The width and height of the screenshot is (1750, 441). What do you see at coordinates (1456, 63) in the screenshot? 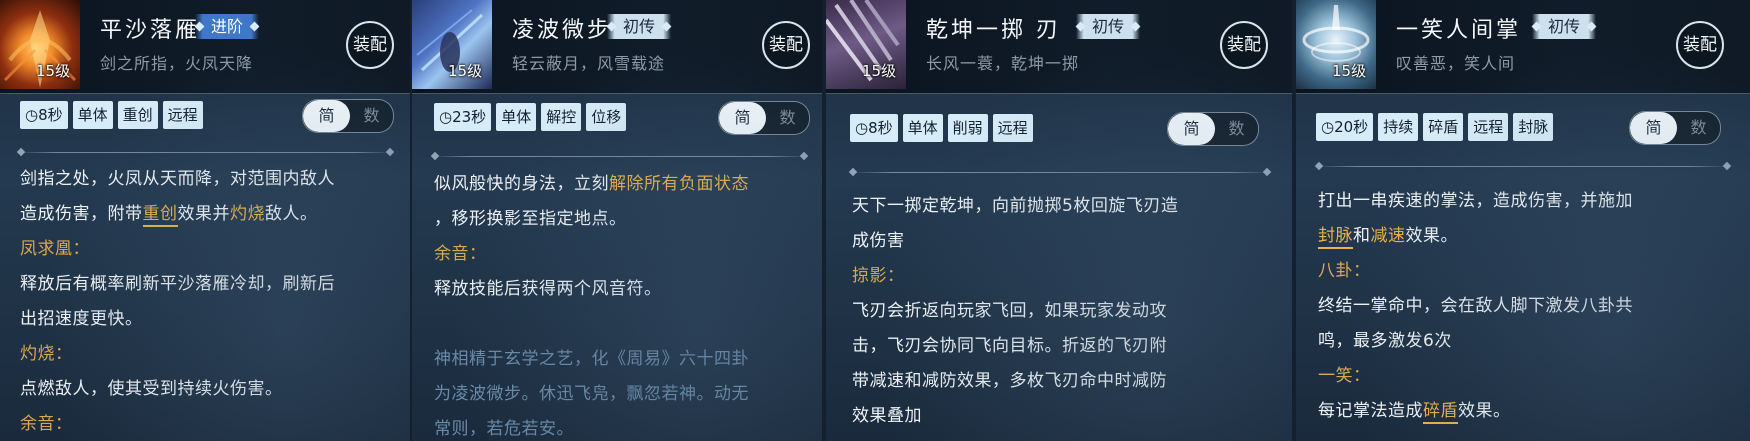
I see `skill-subtitle: 叹善恶，笑人间` at bounding box center [1456, 63].